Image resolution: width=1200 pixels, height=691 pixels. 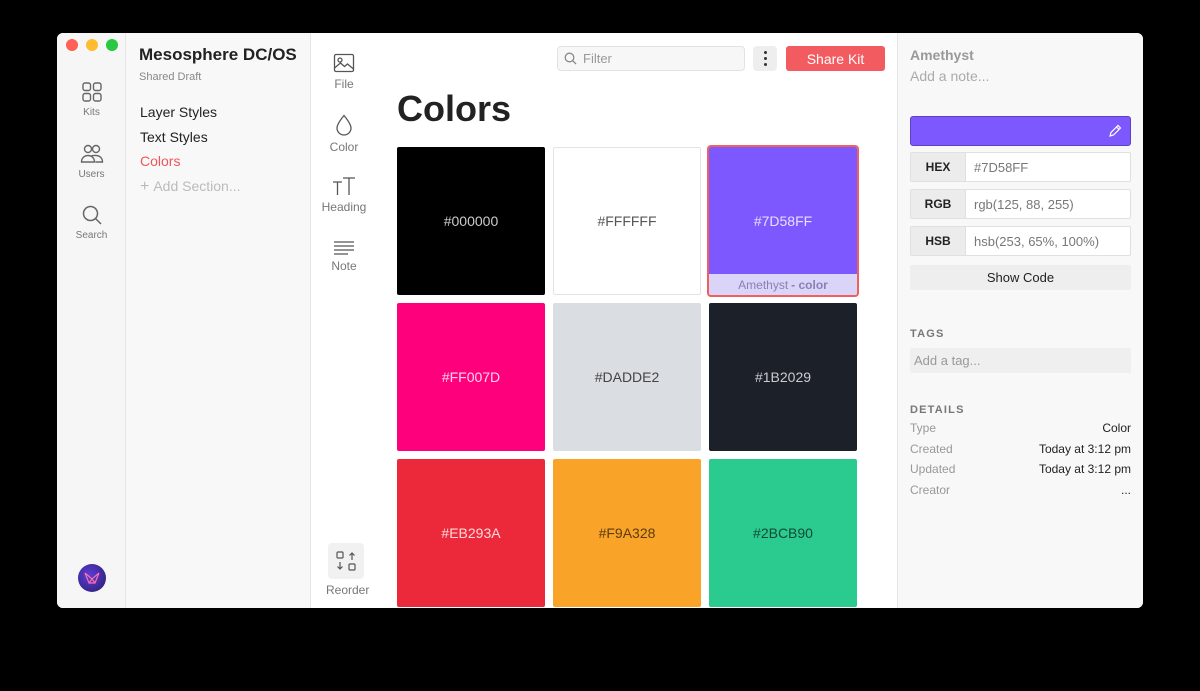 I want to click on share-kit-button: Share Kit, so click(x=835, y=58).